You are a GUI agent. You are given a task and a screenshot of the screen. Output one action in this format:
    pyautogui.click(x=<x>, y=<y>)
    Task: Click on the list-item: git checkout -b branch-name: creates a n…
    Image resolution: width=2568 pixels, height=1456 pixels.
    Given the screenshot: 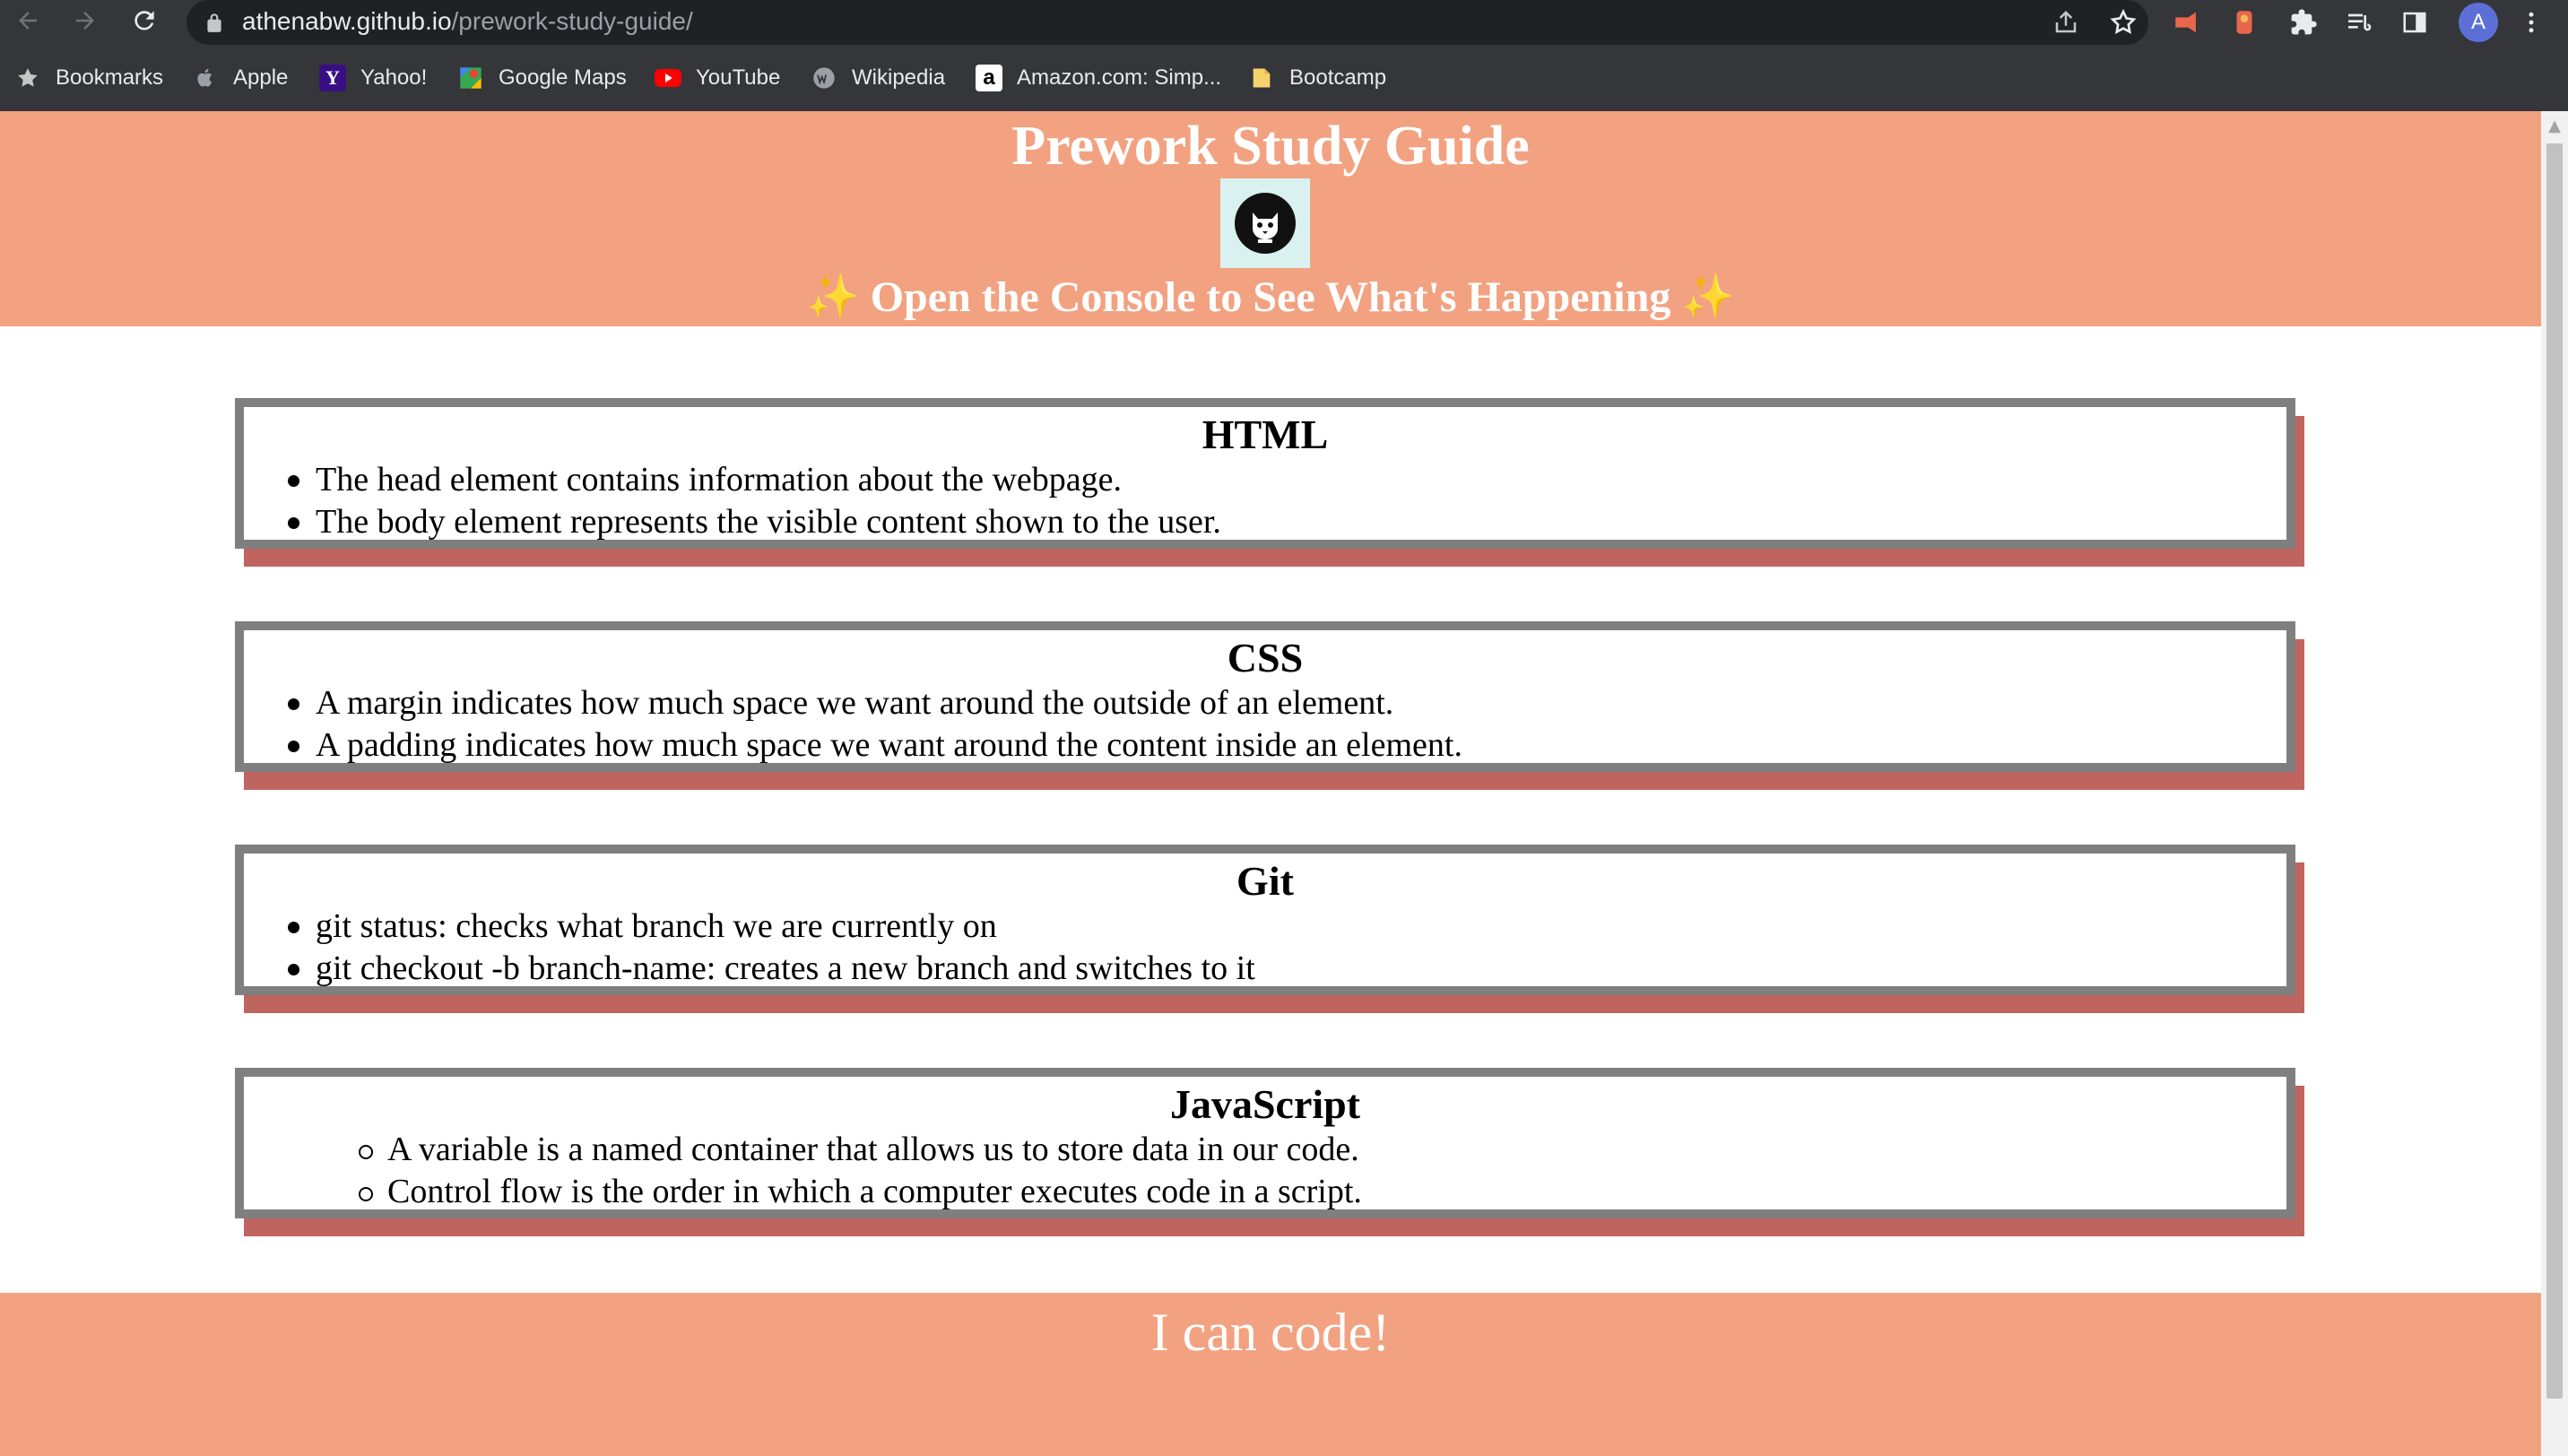 What is the action you would take?
    pyautogui.click(x=1265, y=969)
    